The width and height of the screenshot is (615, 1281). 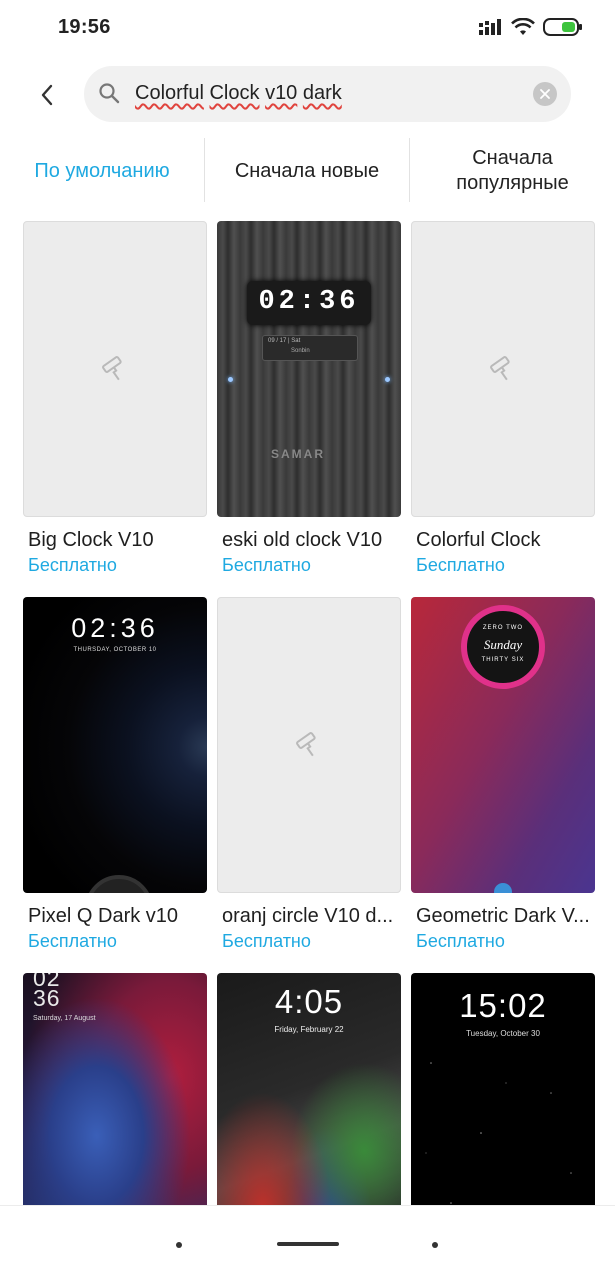 I want to click on preview-date: Saturday, 17 August, so click(x=64, y=1018).